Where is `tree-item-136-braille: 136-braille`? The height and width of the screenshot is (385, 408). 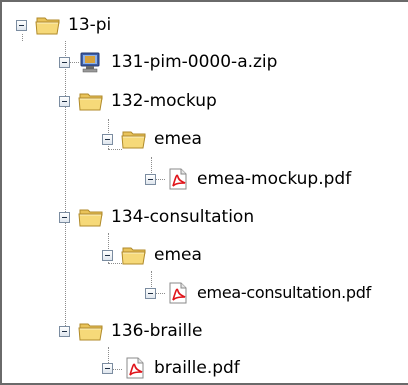
tree-item-136-braille: 136-braille is located at coordinates (130, 331).